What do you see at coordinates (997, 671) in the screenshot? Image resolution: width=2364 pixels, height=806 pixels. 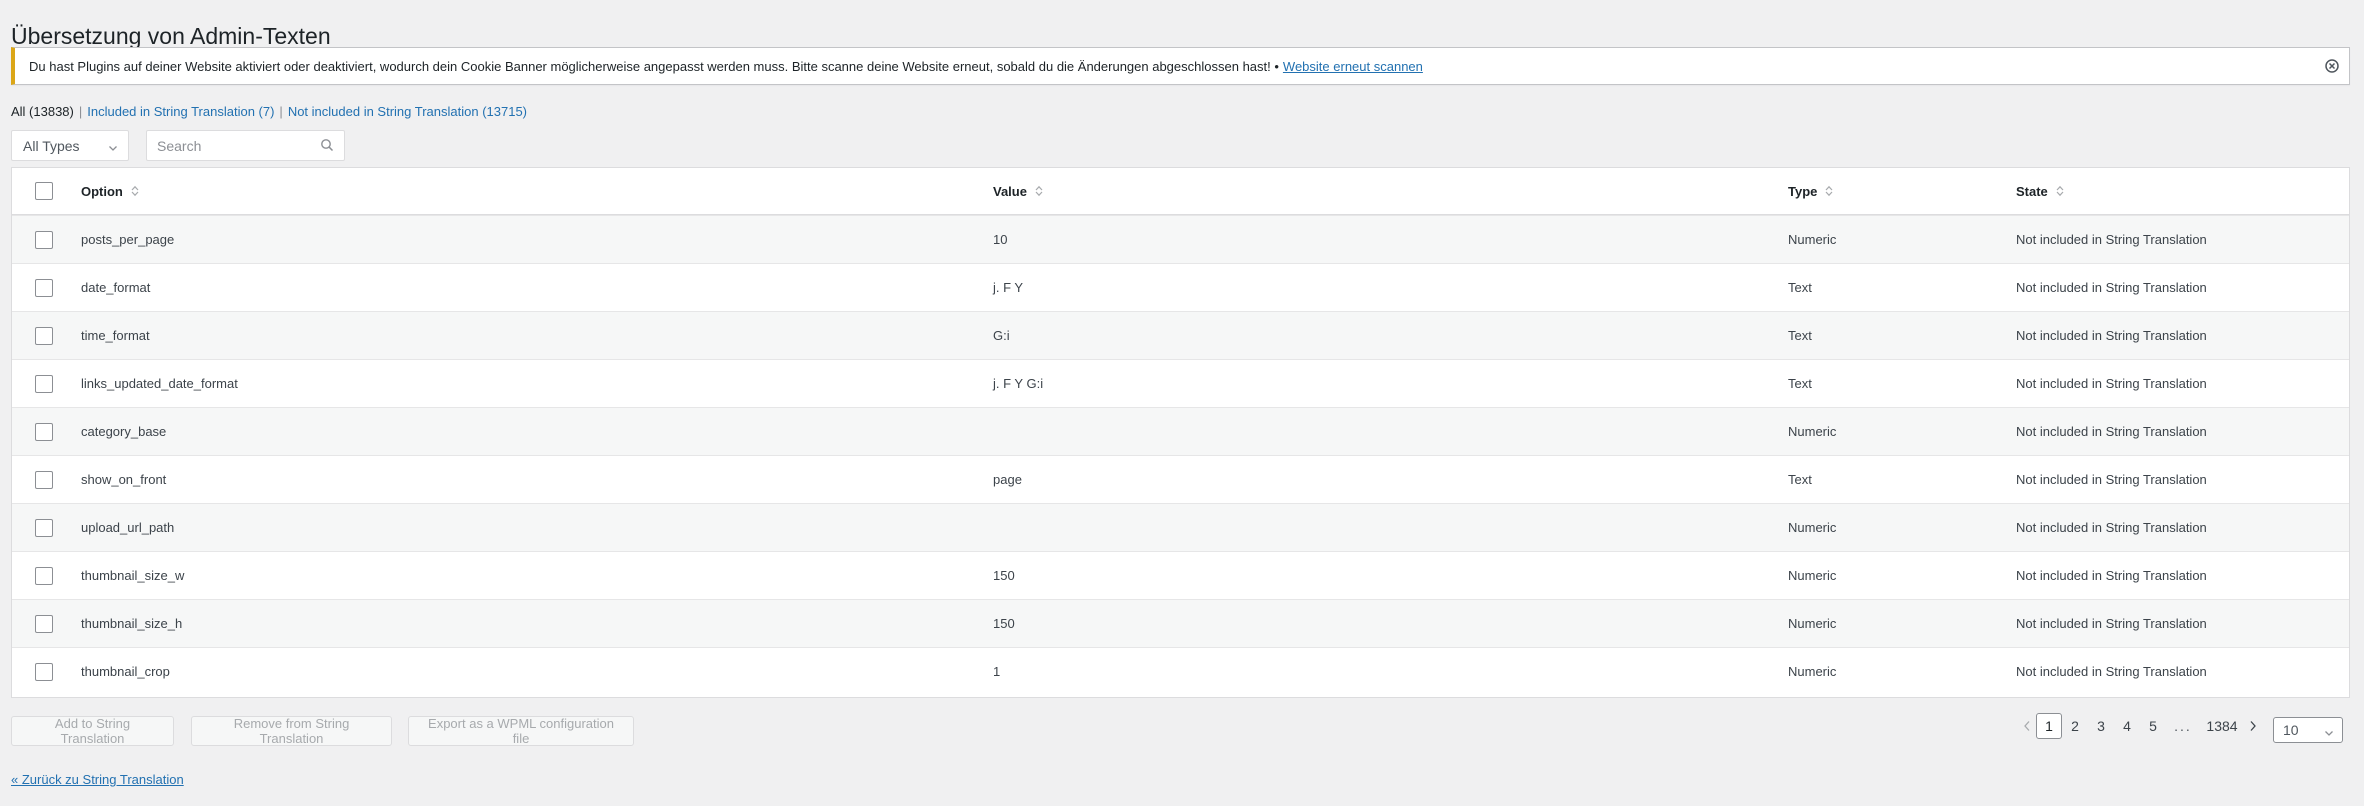 I see `cell-value: 1` at bounding box center [997, 671].